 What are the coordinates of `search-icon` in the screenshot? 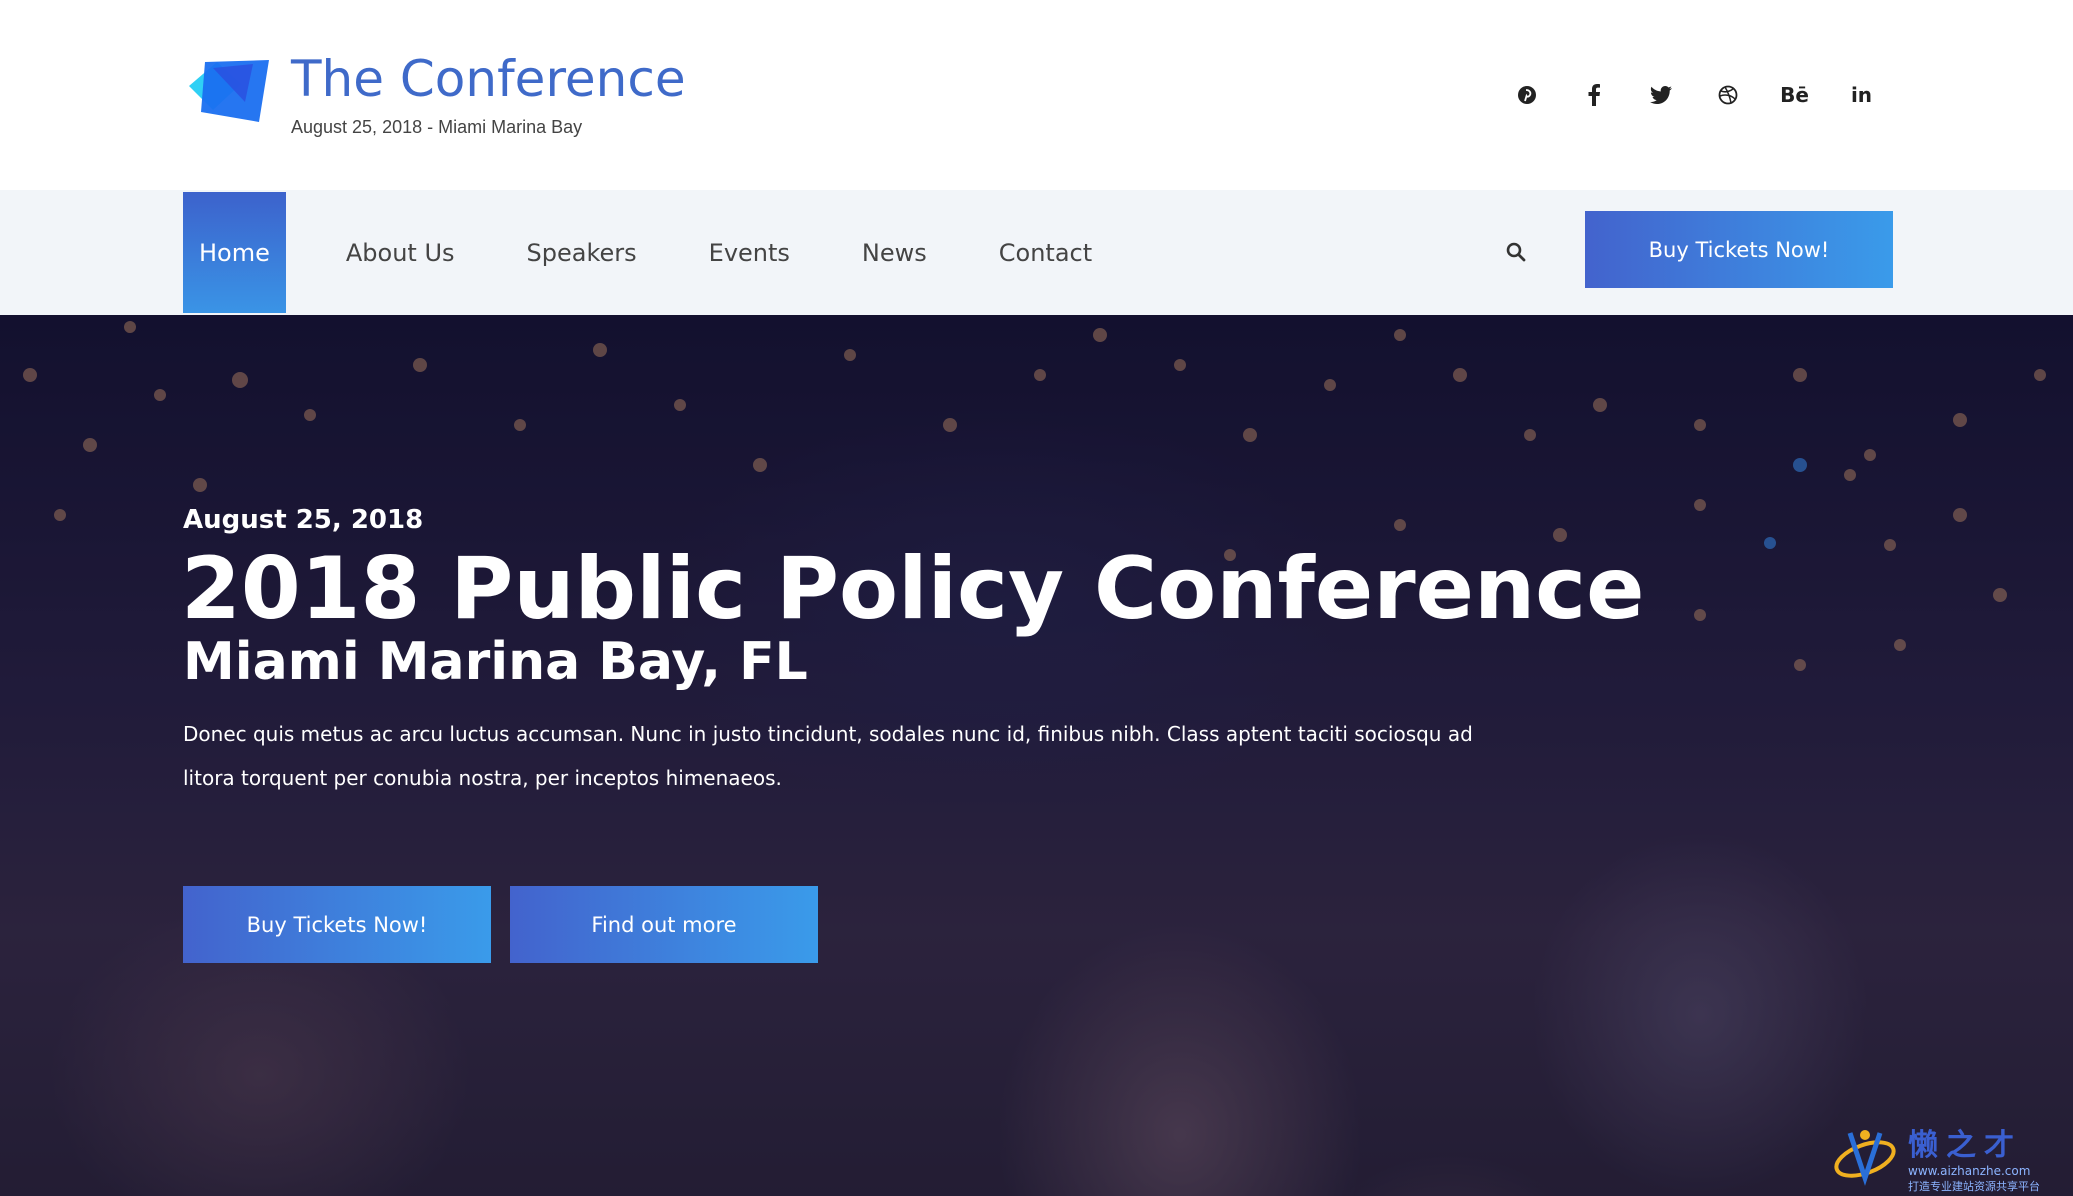 It's located at (1516, 253).